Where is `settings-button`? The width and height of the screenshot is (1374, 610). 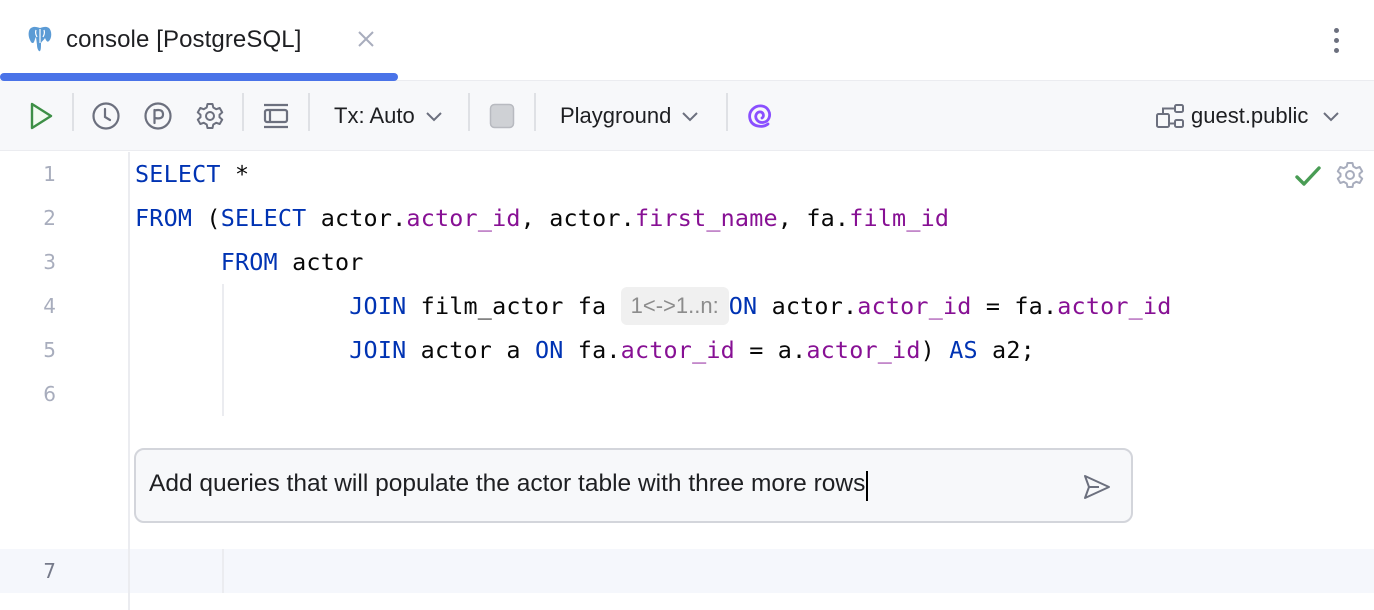
settings-button is located at coordinates (210, 116).